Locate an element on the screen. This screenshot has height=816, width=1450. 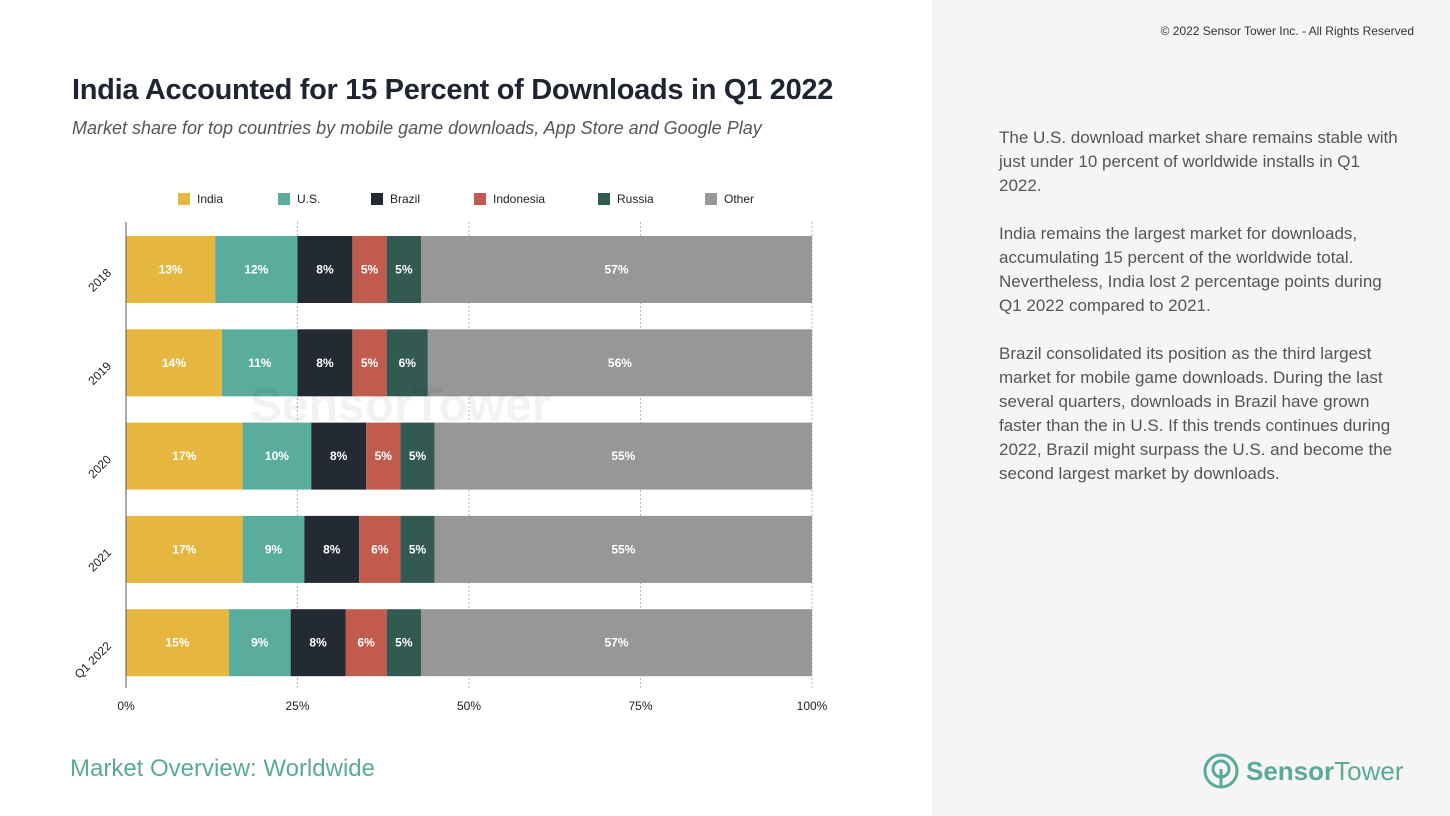
data-label: 56% is located at coordinates (620, 363).